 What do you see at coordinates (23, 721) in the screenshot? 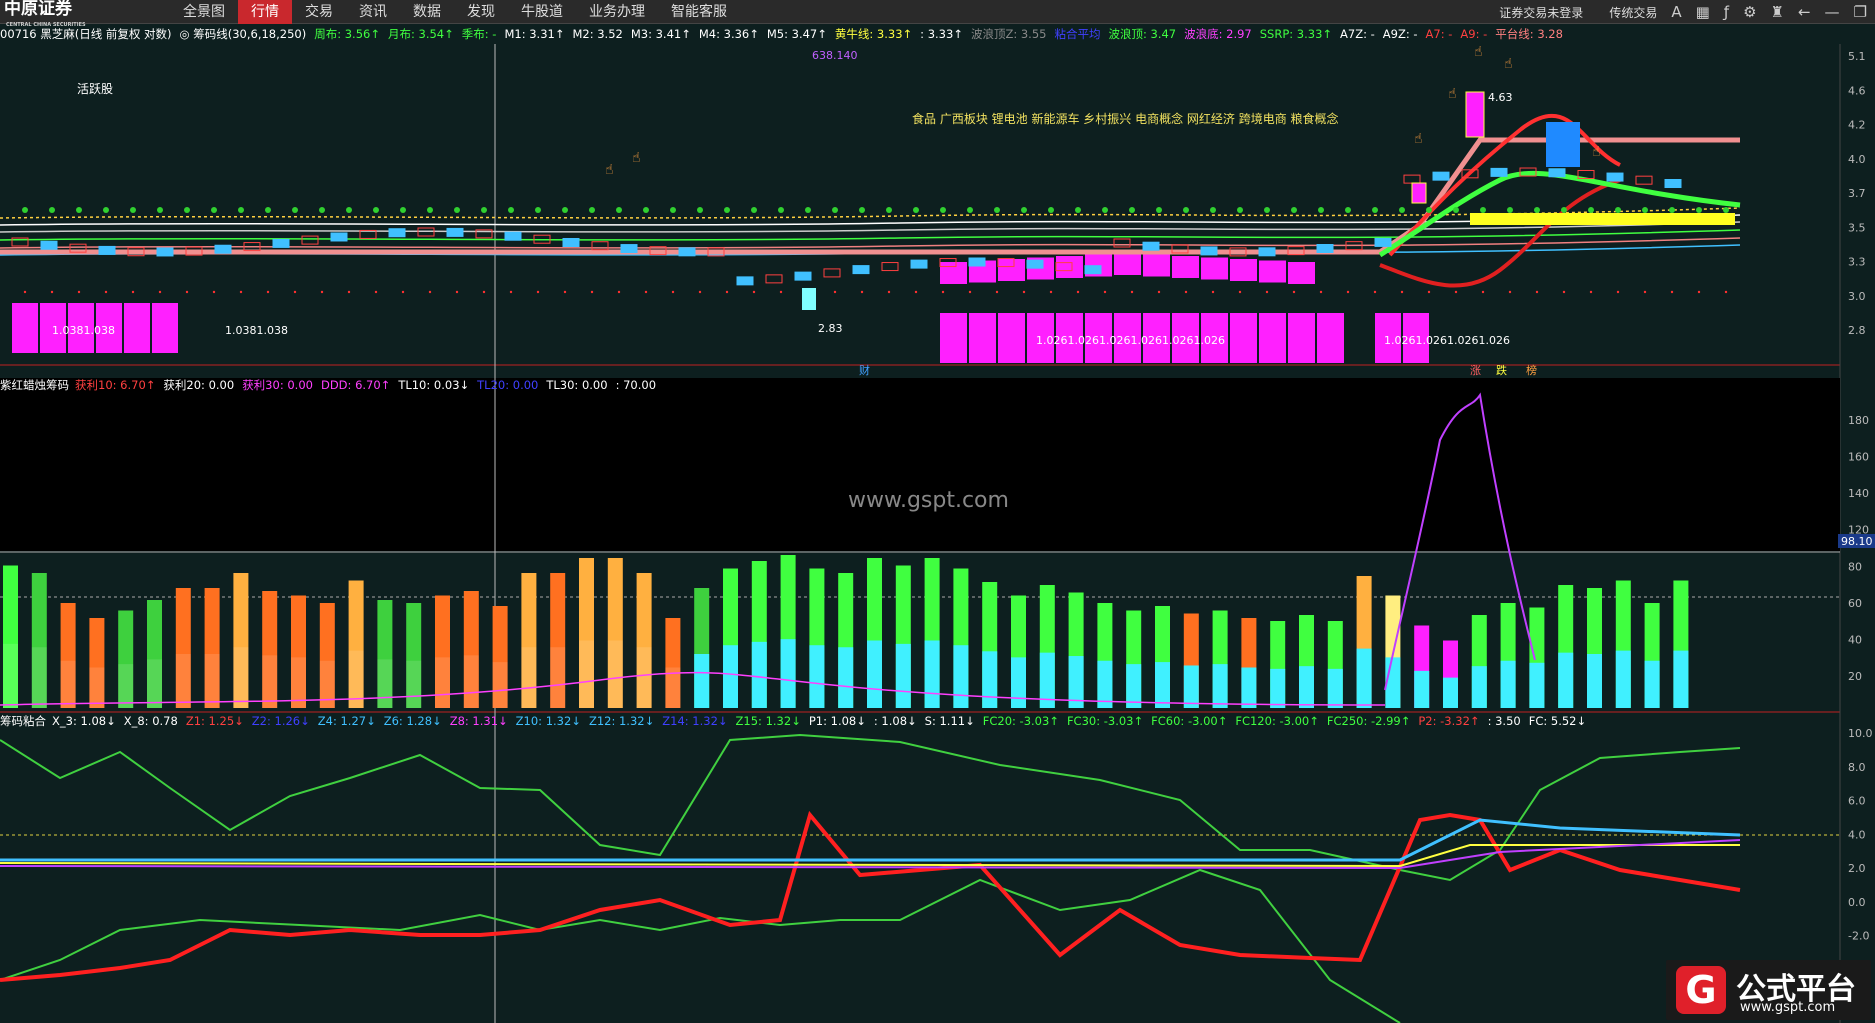
I see `panel3-title: 筹码粘合` at bounding box center [23, 721].